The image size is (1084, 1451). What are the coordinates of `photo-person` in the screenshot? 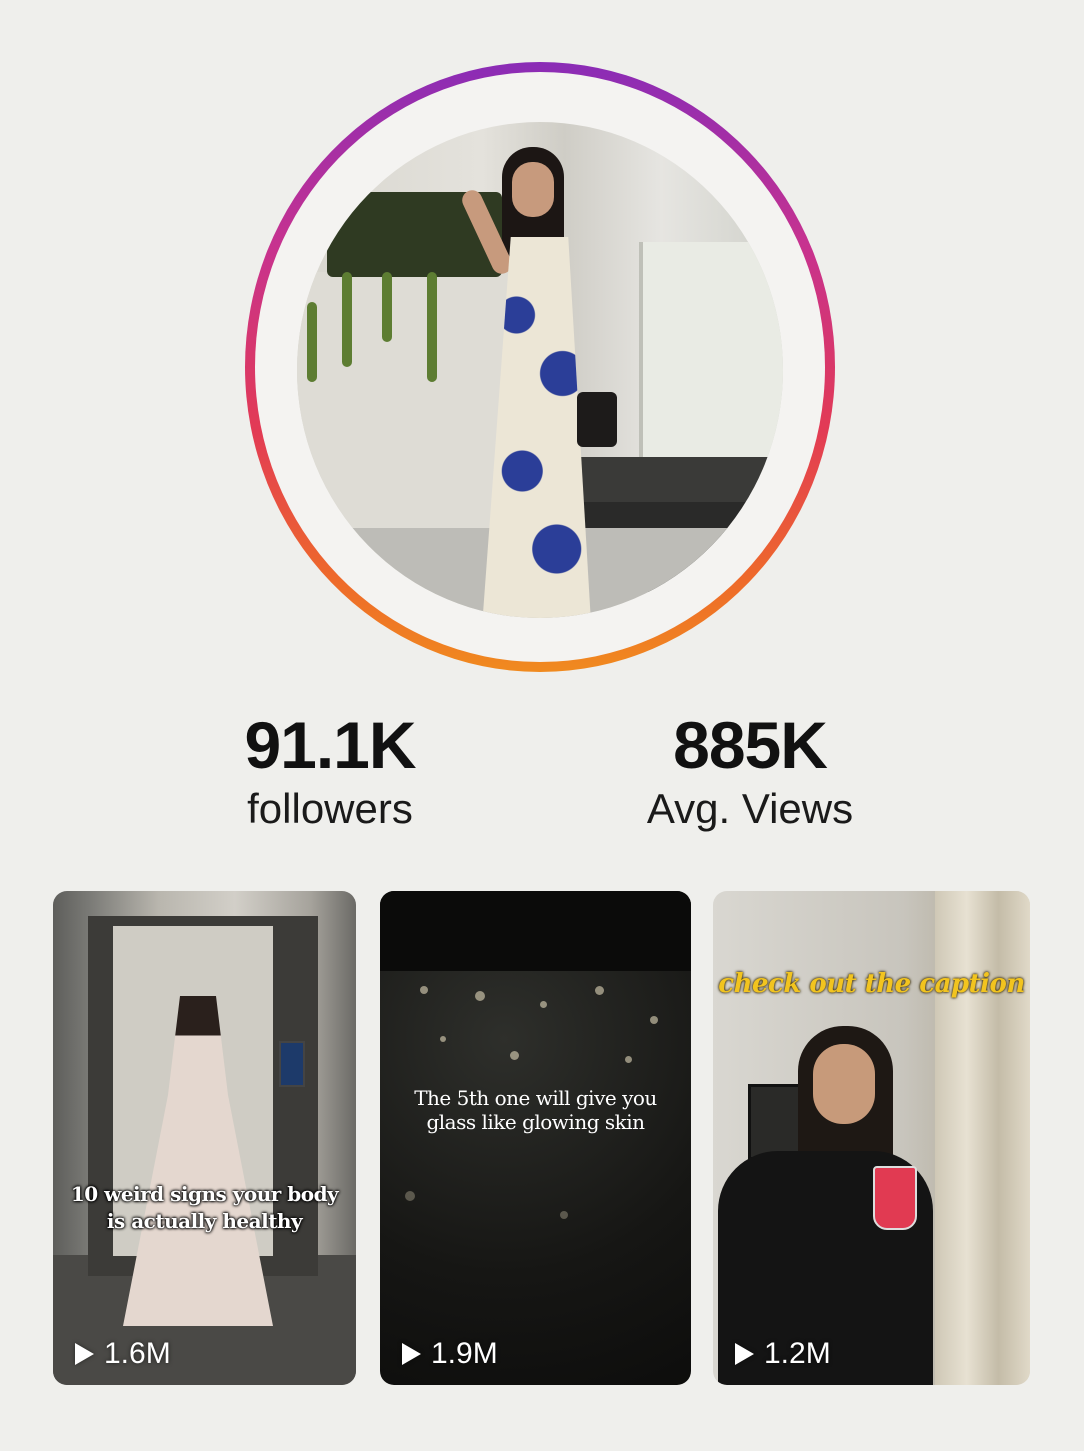 It's located at (537, 382).